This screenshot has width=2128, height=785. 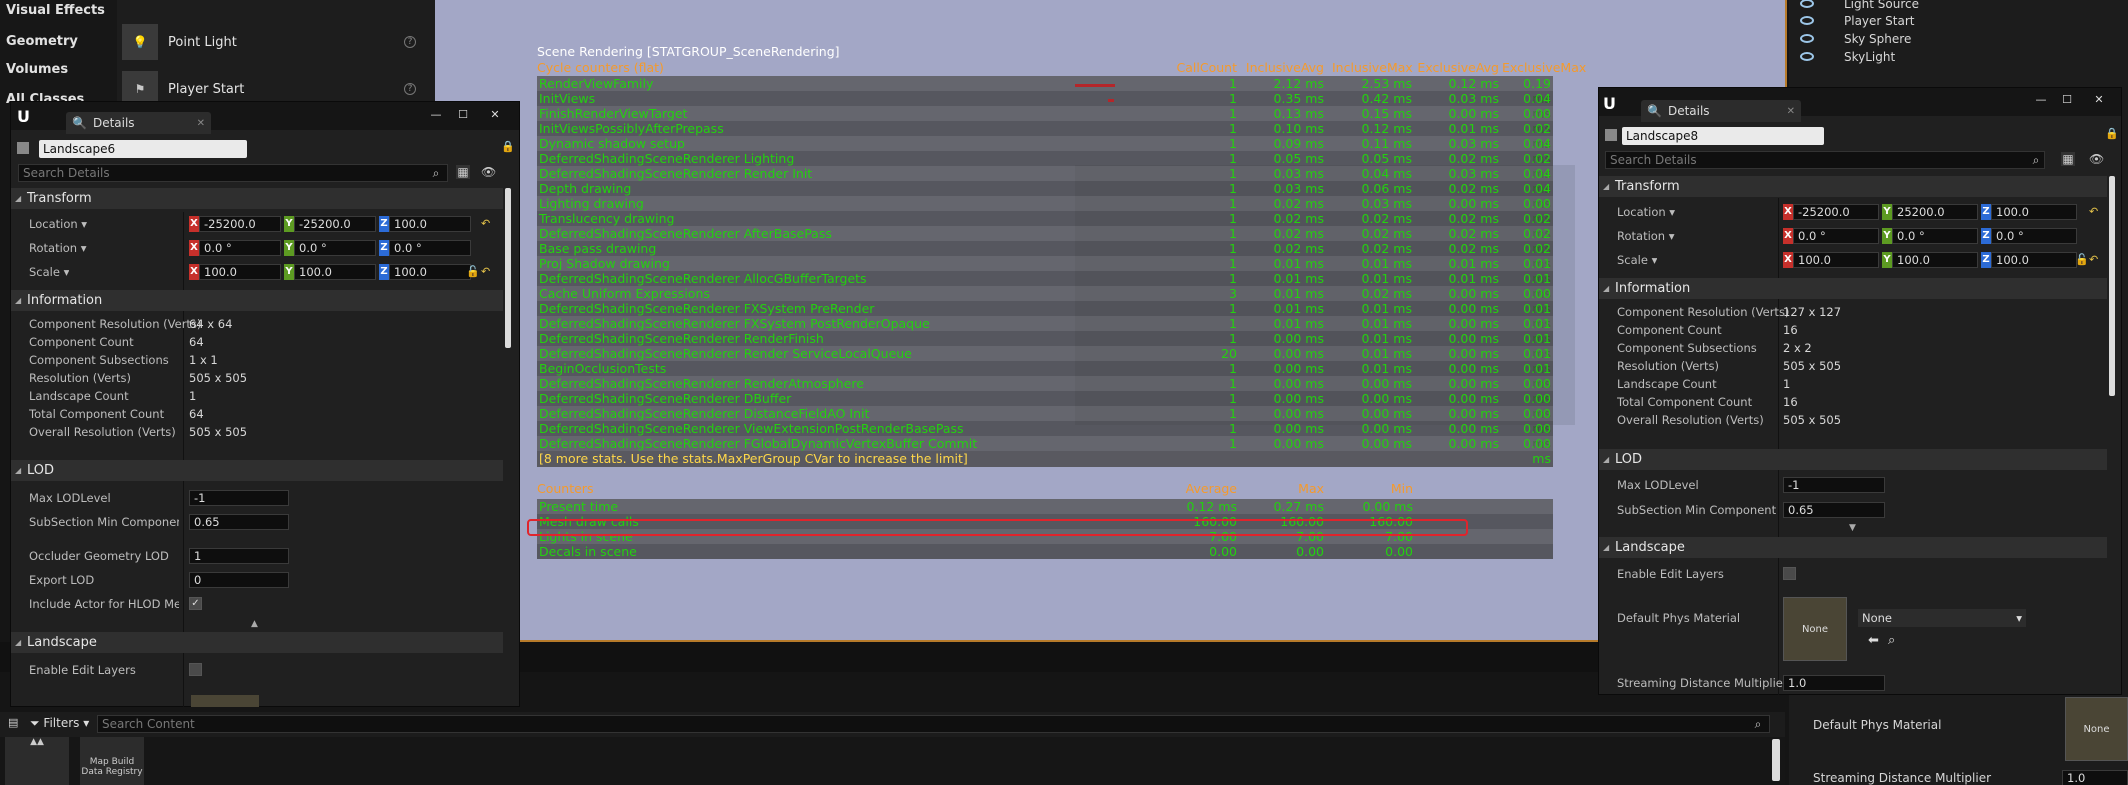 I want to click on bg-streaming-field: 1.0, so click(x=2095, y=777).